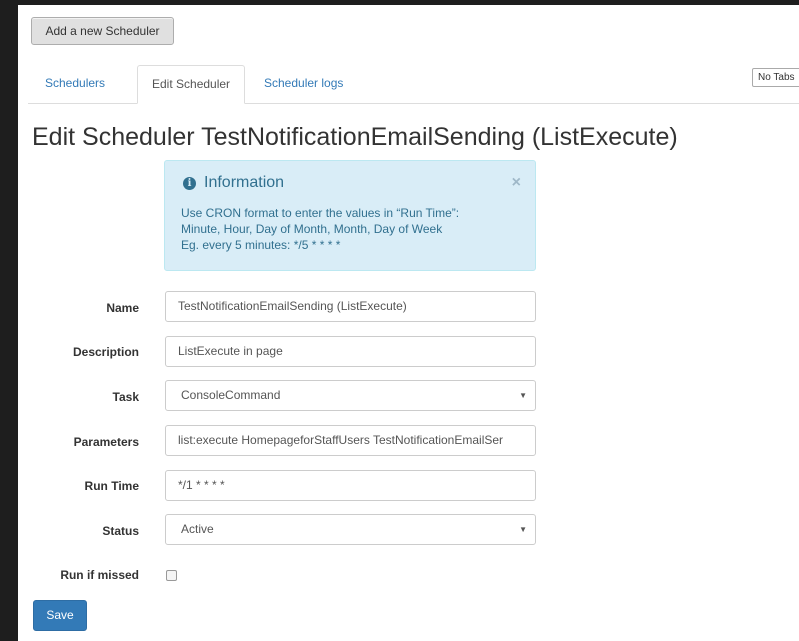 The width and height of the screenshot is (799, 641). I want to click on name-label: Name, so click(122, 308).